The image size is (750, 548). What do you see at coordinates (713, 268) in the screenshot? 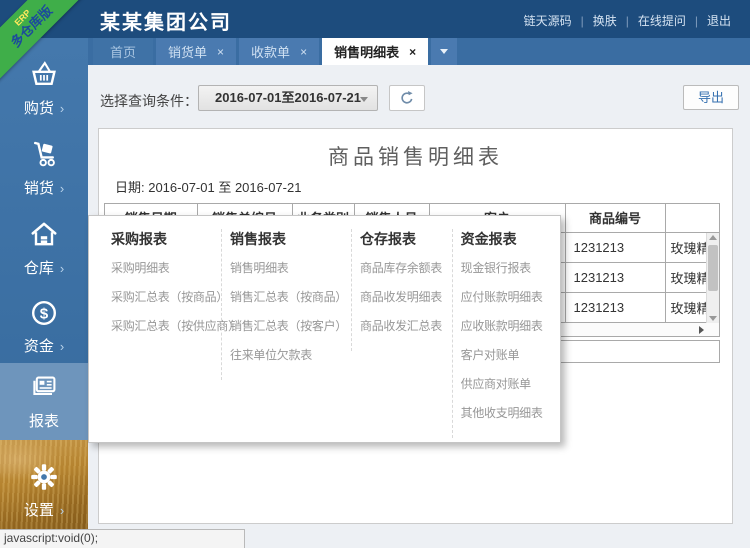
I see `scrollbar-thumb` at bounding box center [713, 268].